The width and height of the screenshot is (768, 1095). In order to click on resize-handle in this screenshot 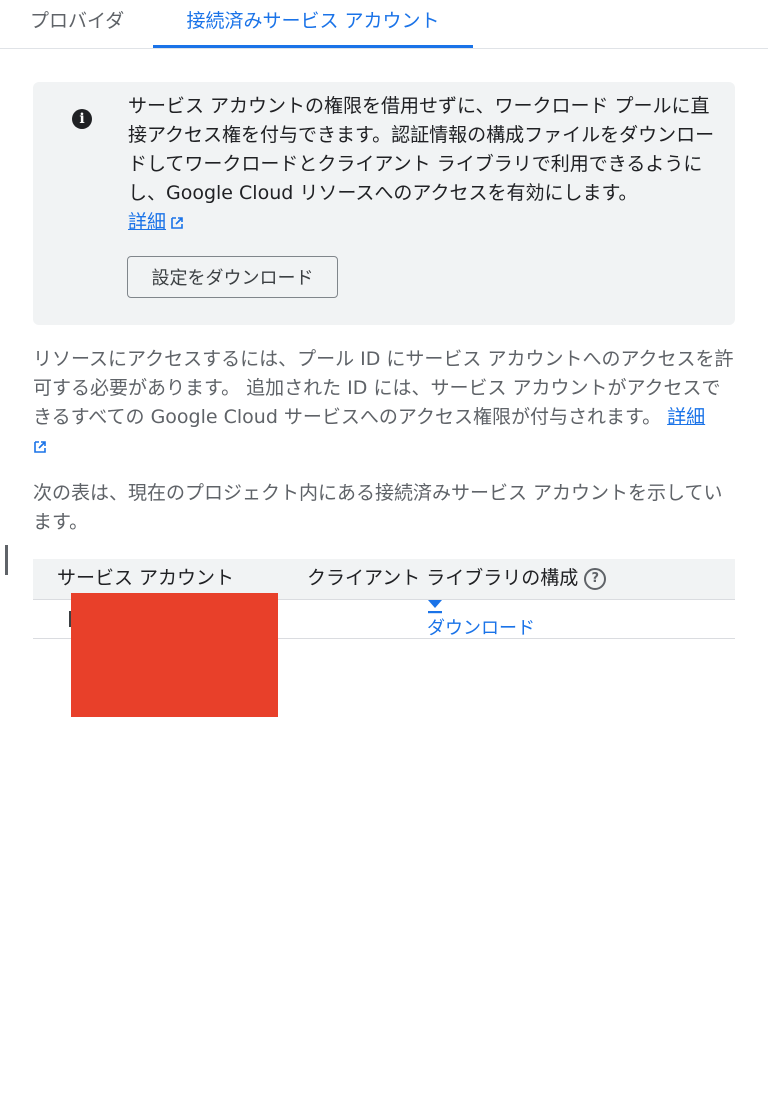, I will do `click(6, 560)`.